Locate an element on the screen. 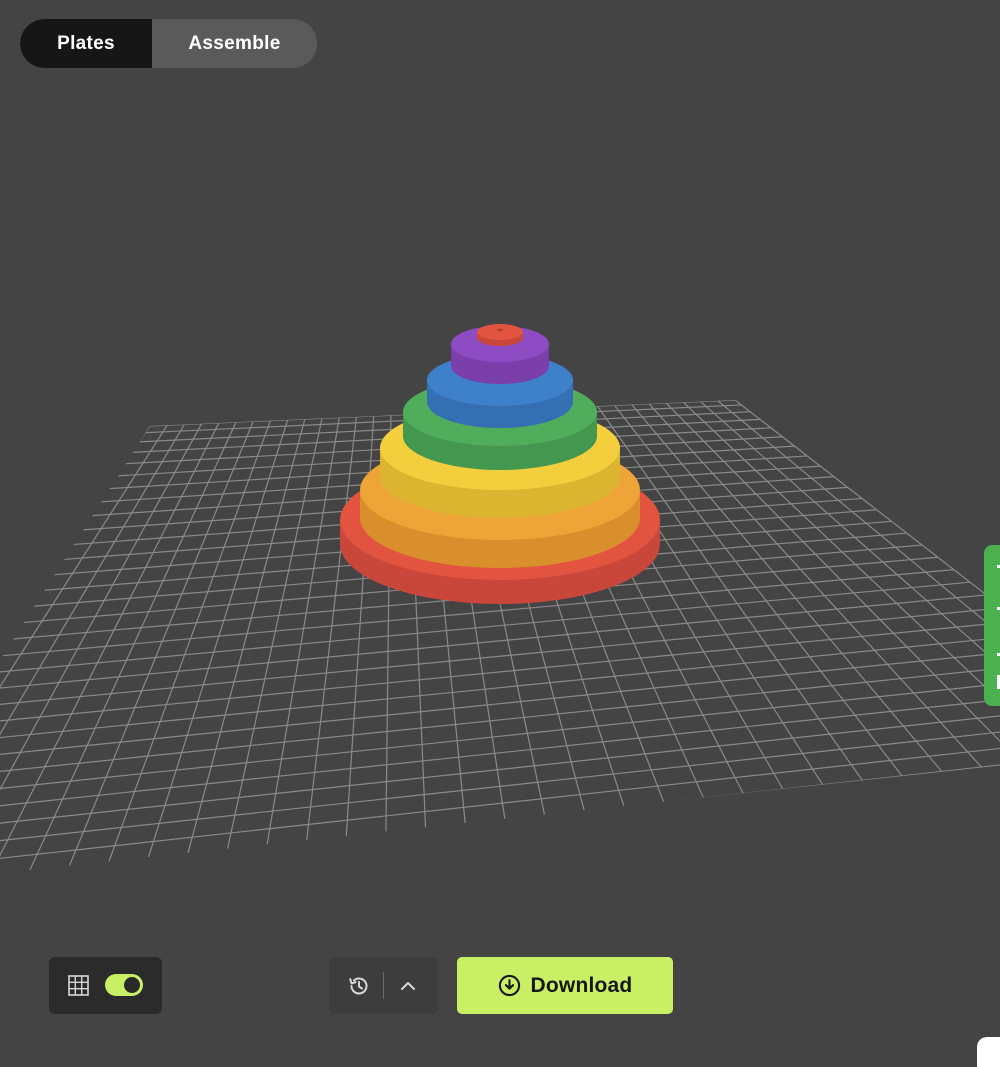 This screenshot has width=1000, height=1067. chevron-up-icon is located at coordinates (408, 986).